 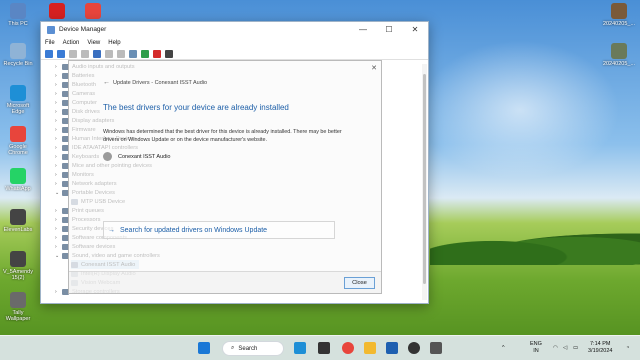 I want to click on notifications-icon: ◔, so click(x=627, y=348).